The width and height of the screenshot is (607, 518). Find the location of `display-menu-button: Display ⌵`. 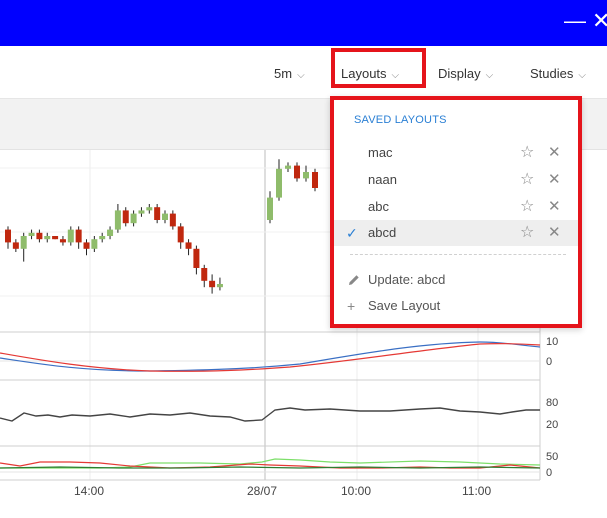

display-menu-button: Display ⌵ is located at coordinates (465, 72).